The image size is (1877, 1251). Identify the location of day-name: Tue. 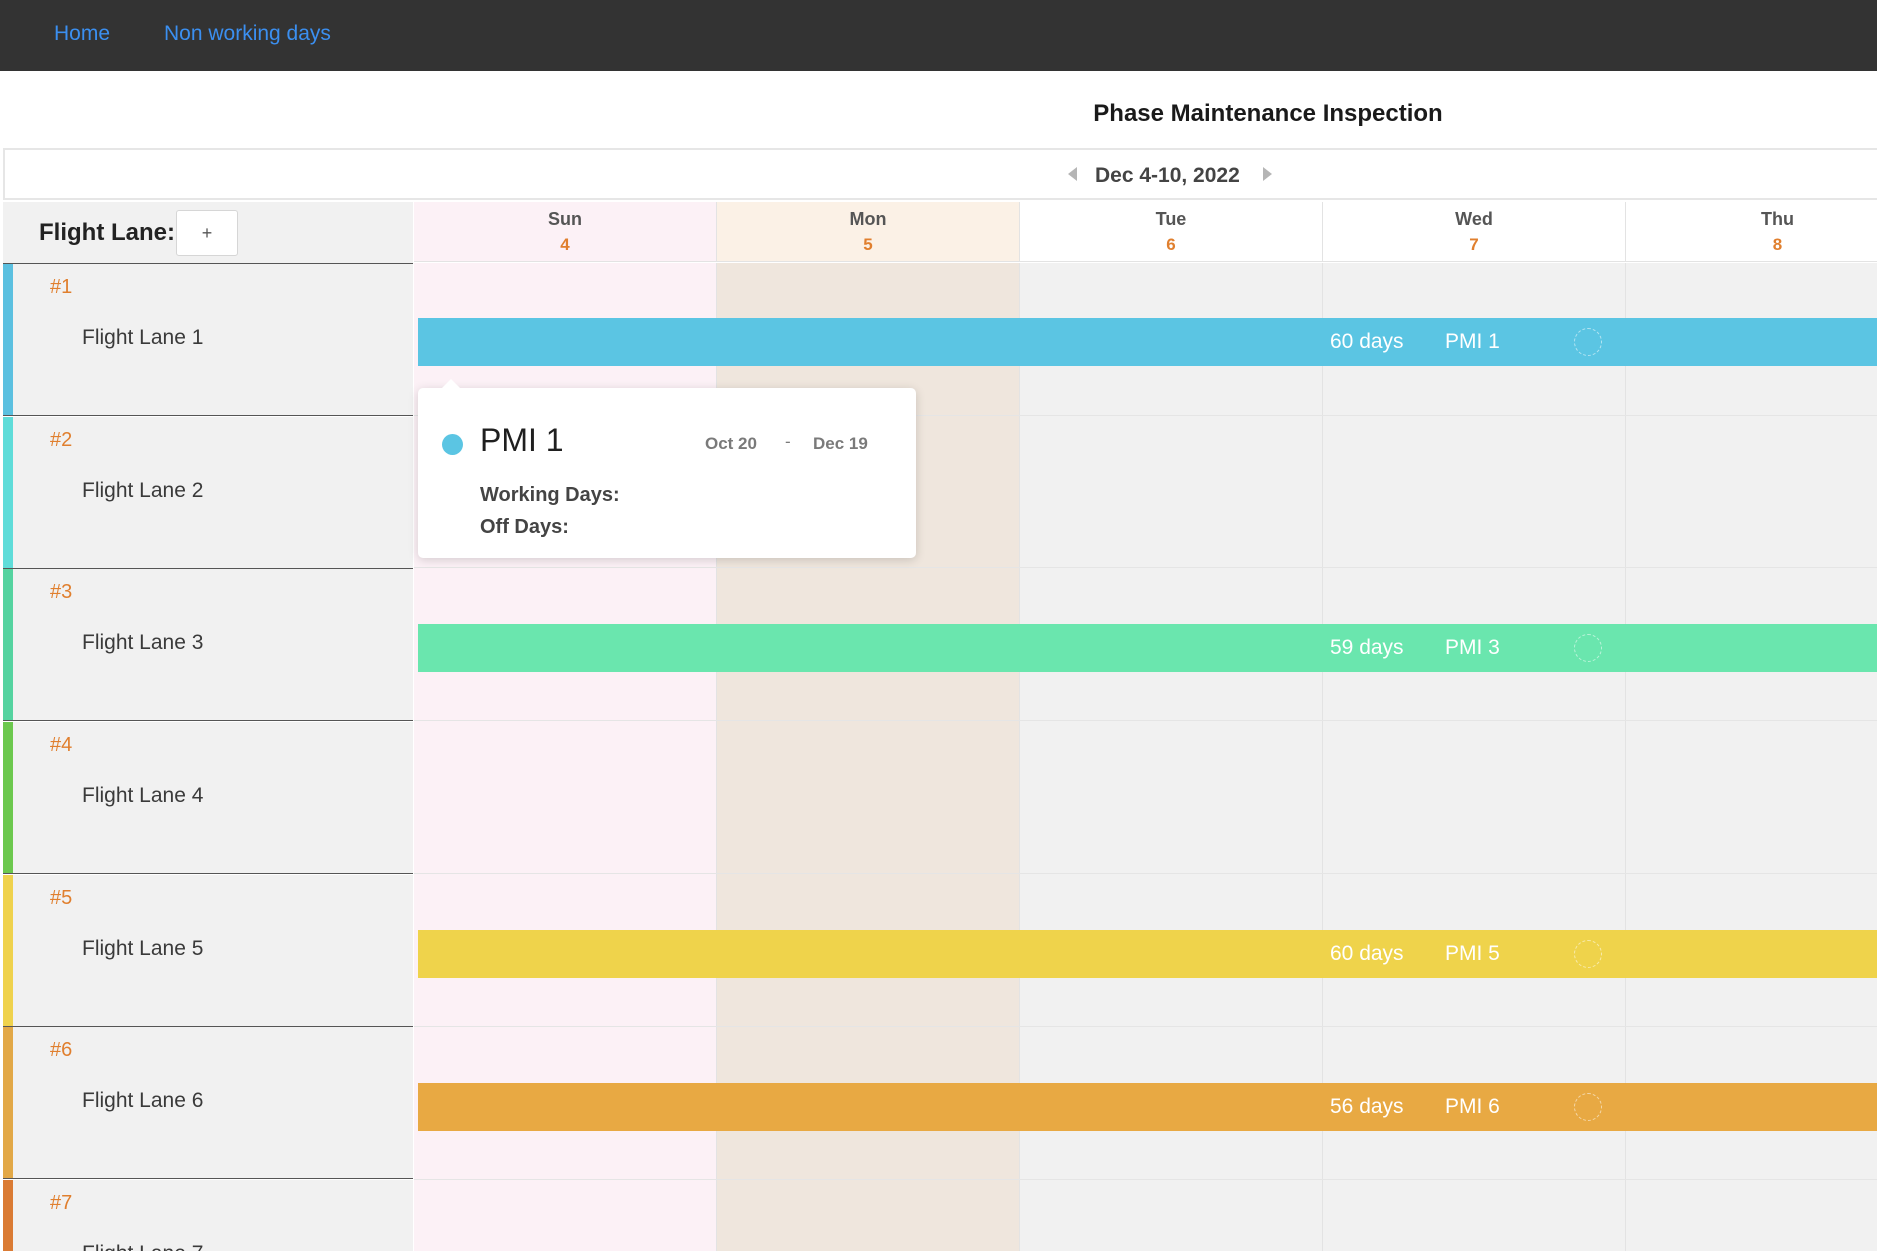
(1171, 219).